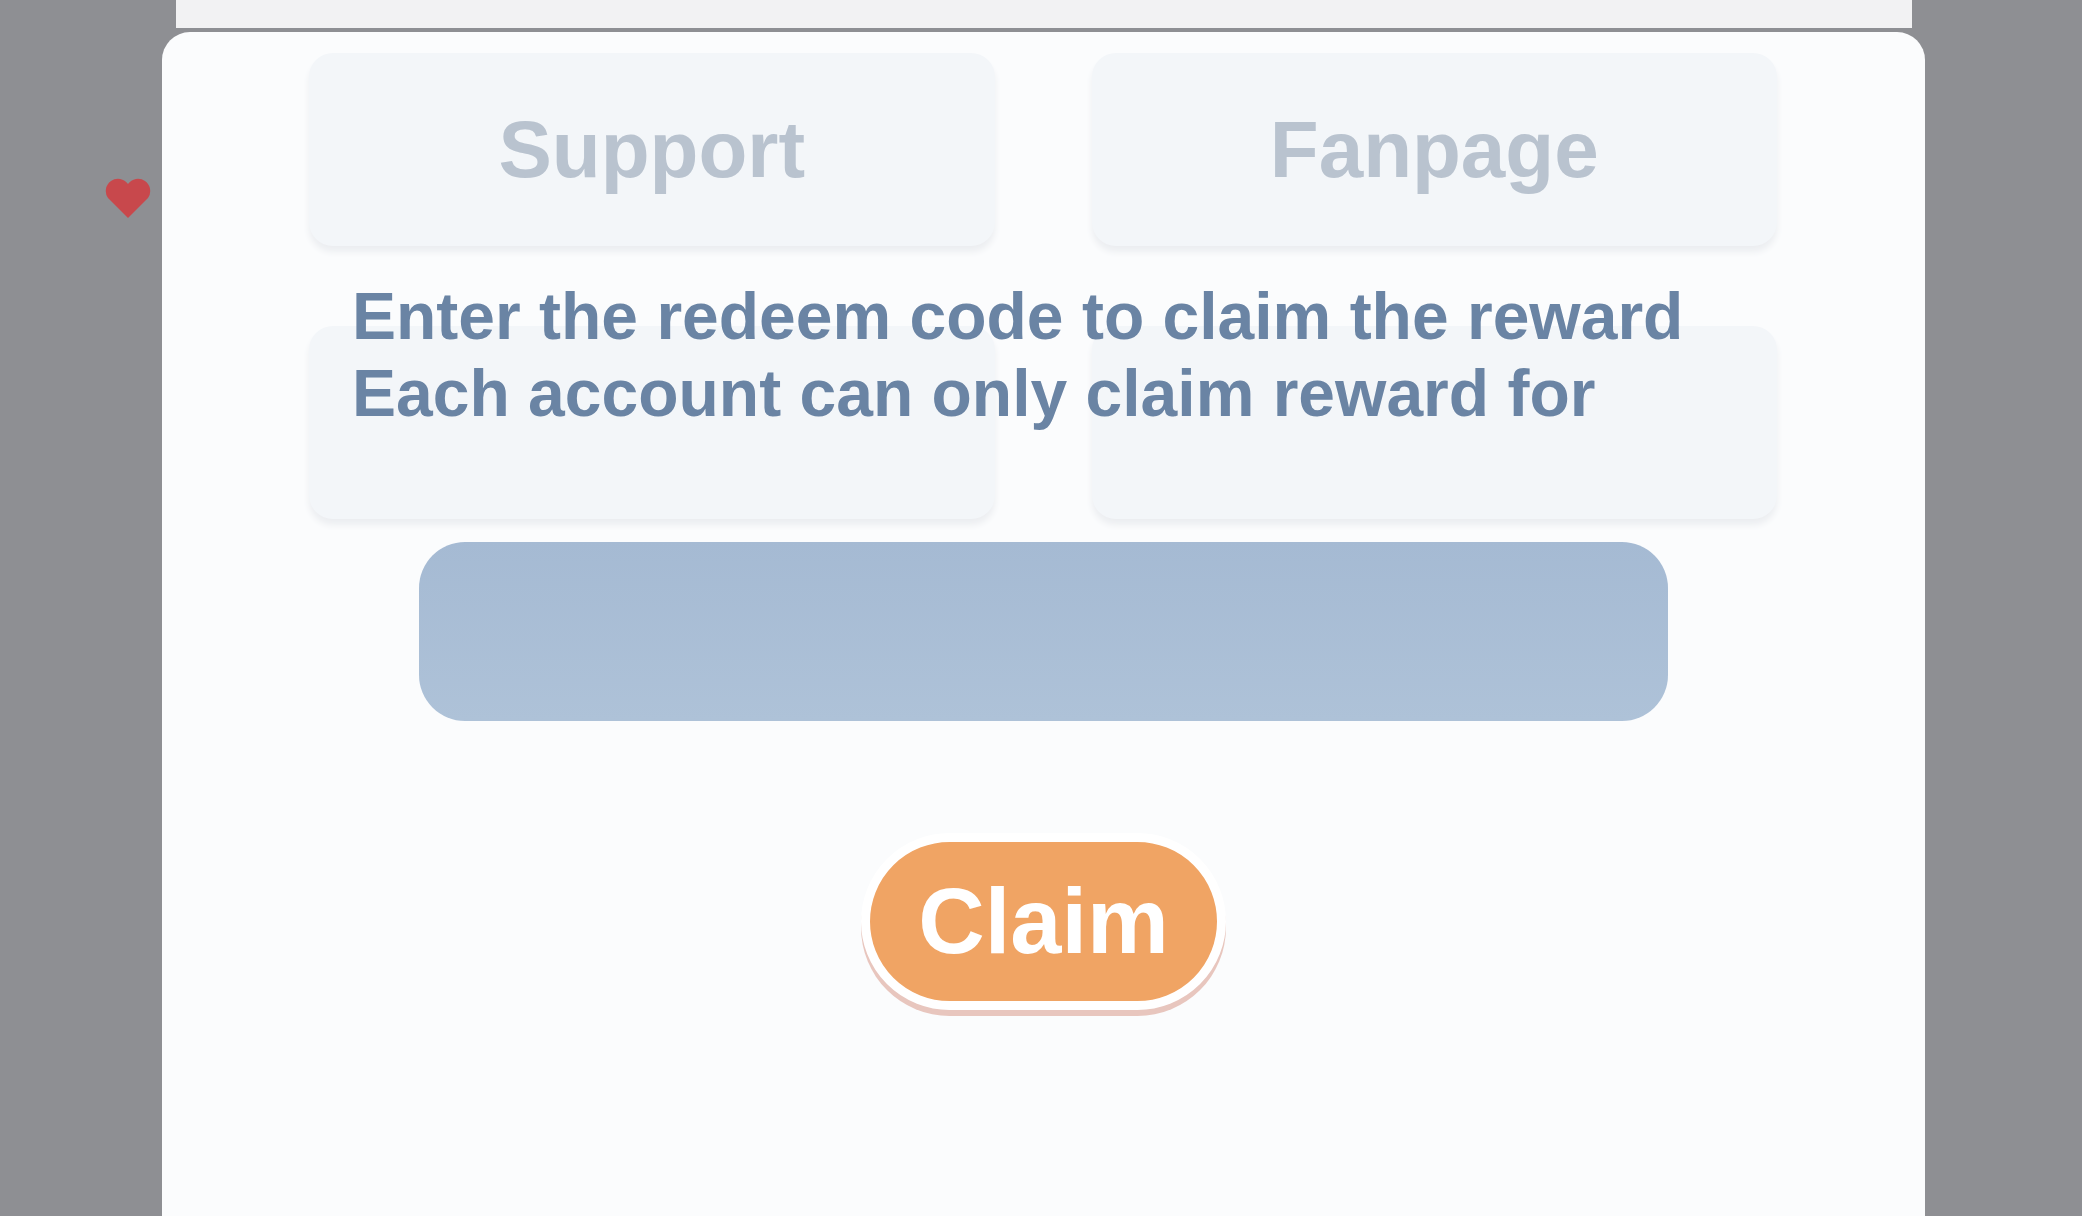 This screenshot has height=1216, width=2082. What do you see at coordinates (128, 198) in the screenshot?
I see `heart-icon` at bounding box center [128, 198].